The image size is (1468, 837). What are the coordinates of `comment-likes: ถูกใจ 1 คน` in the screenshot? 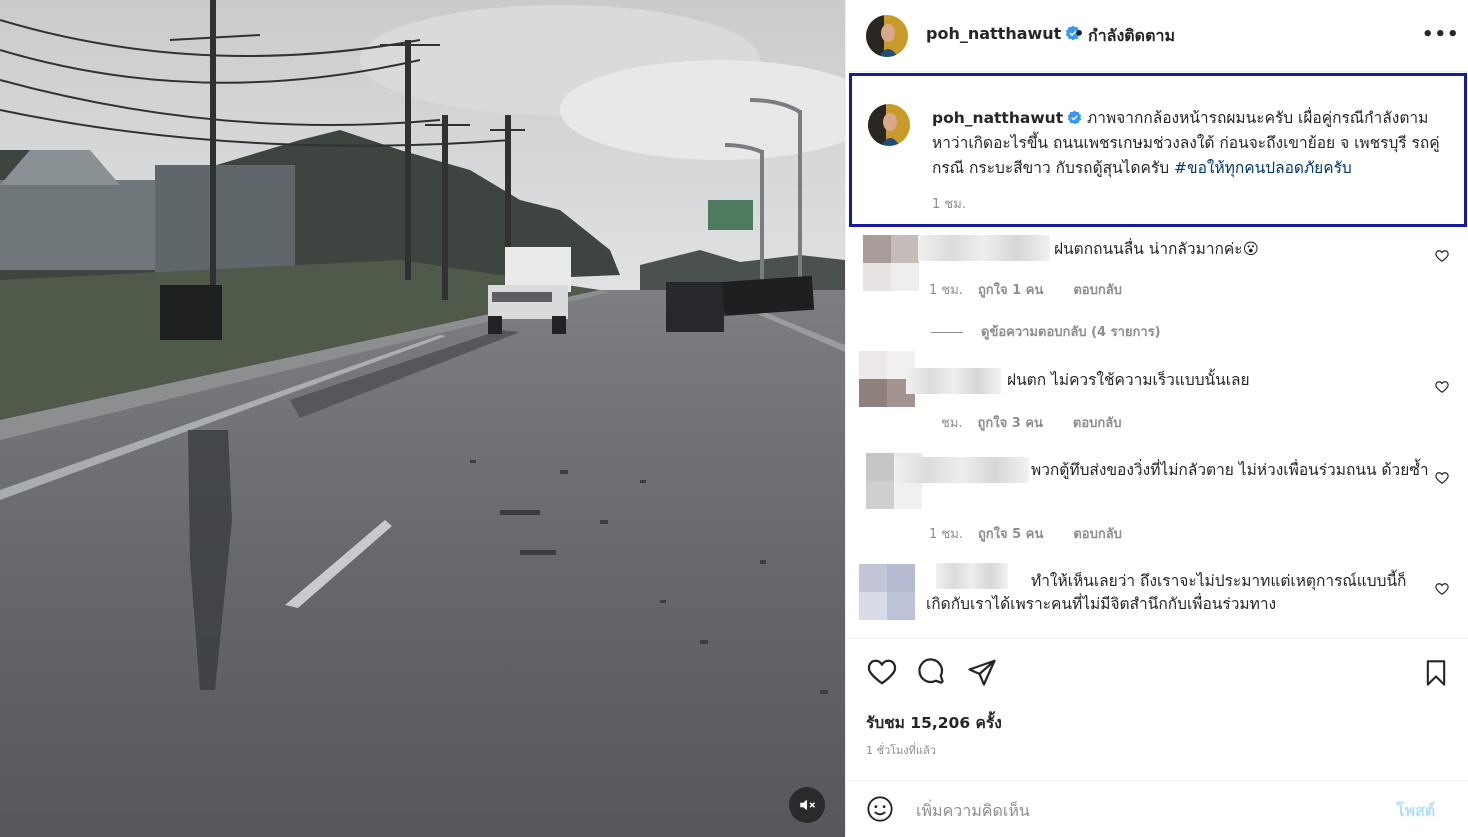 It's located at (1010, 290).